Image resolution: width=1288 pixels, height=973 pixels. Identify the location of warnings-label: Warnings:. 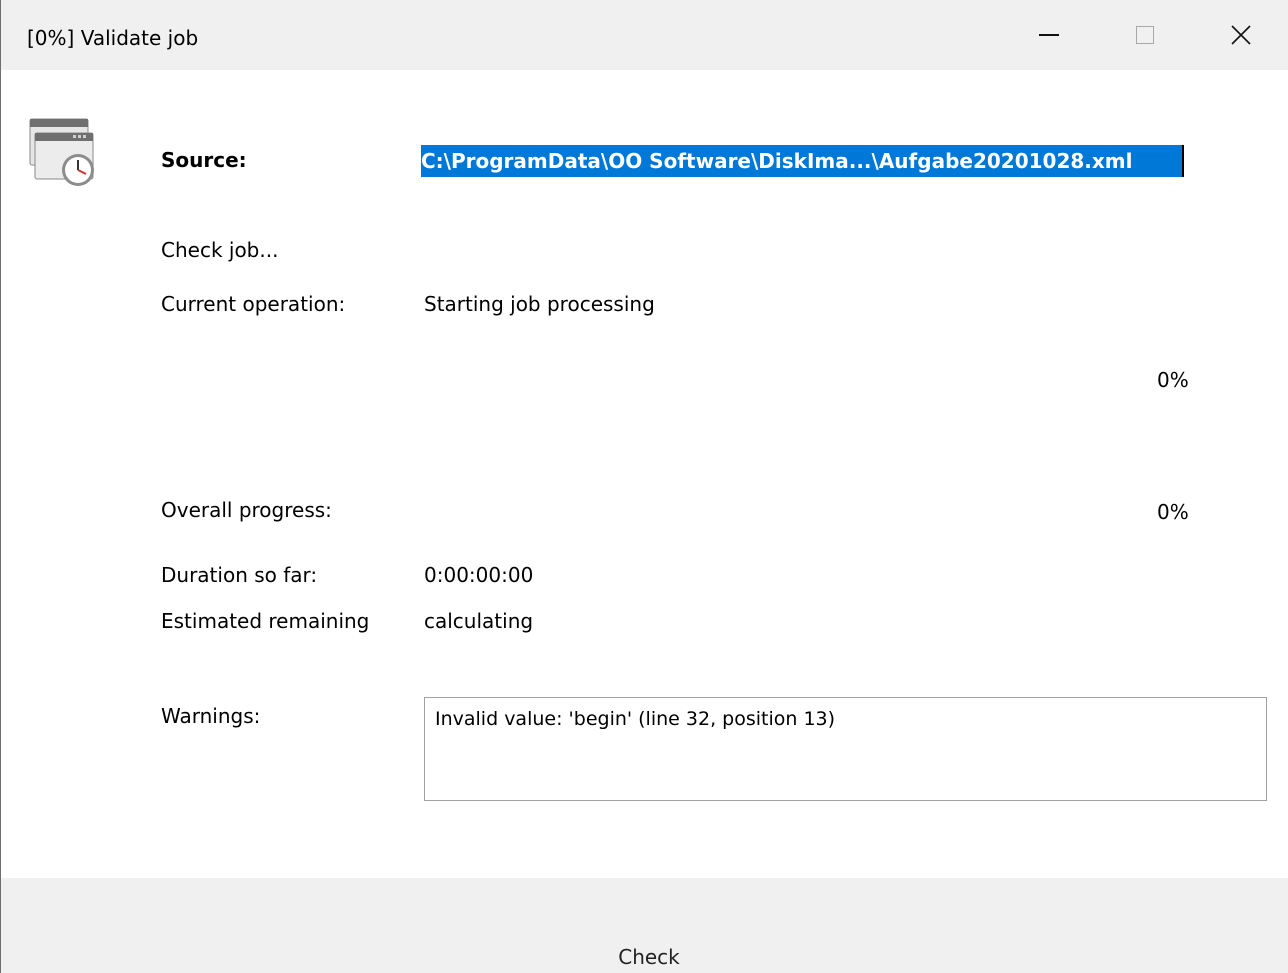
(211, 716).